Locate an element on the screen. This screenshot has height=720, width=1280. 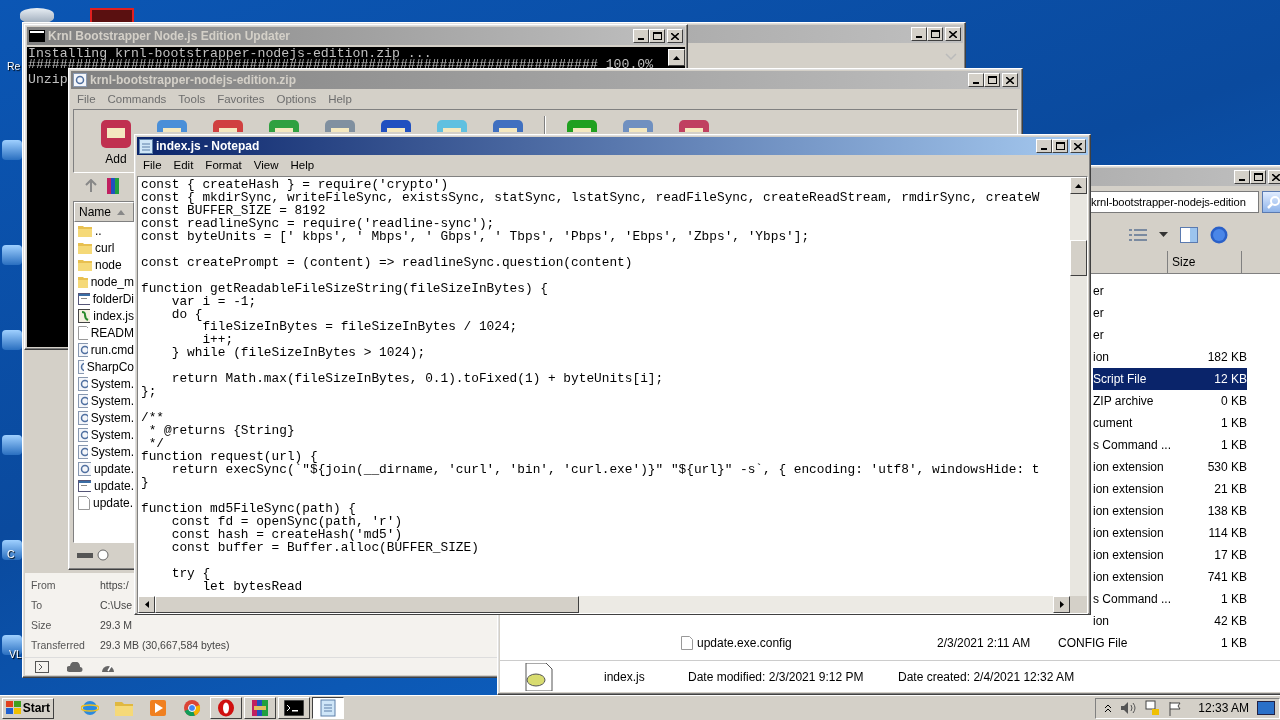
window-title: krnl-bootstrapper-nodejs-edition.zip is located at coordinates (193, 80).